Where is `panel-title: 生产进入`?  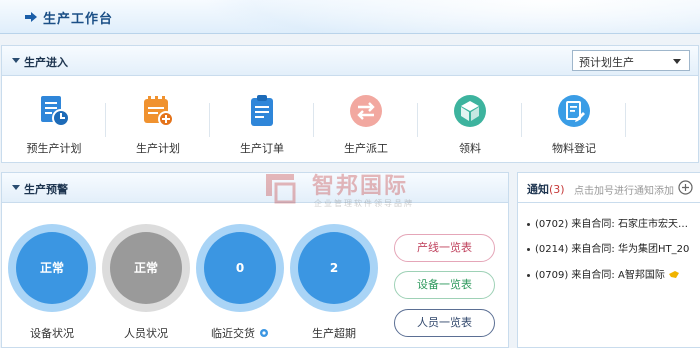
panel-title: 生产进入 is located at coordinates (46, 62).